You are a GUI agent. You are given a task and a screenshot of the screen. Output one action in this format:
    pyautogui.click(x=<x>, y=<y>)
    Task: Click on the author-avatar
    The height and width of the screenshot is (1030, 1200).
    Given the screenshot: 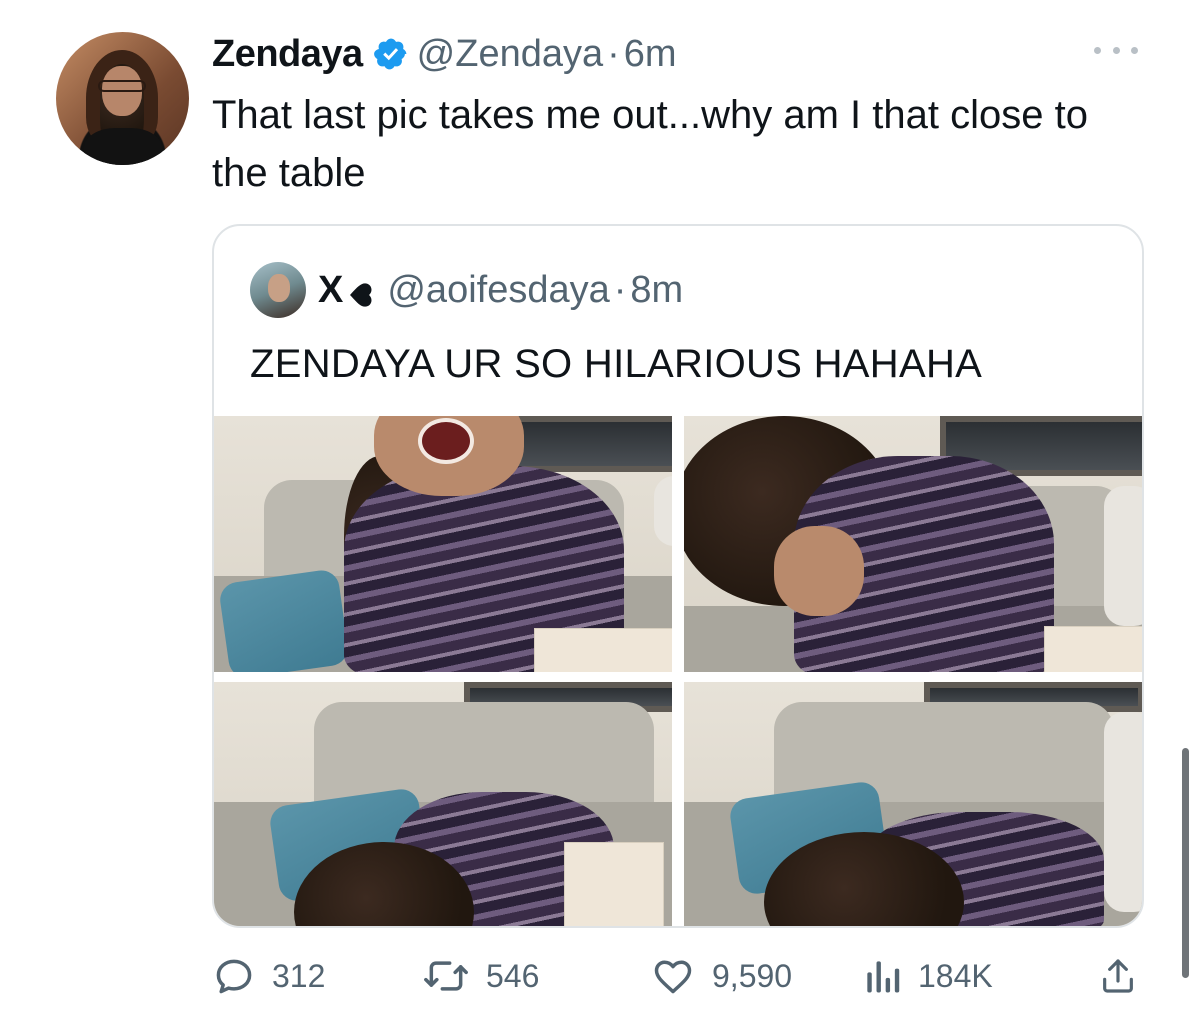 What is the action you would take?
    pyautogui.click(x=122, y=98)
    